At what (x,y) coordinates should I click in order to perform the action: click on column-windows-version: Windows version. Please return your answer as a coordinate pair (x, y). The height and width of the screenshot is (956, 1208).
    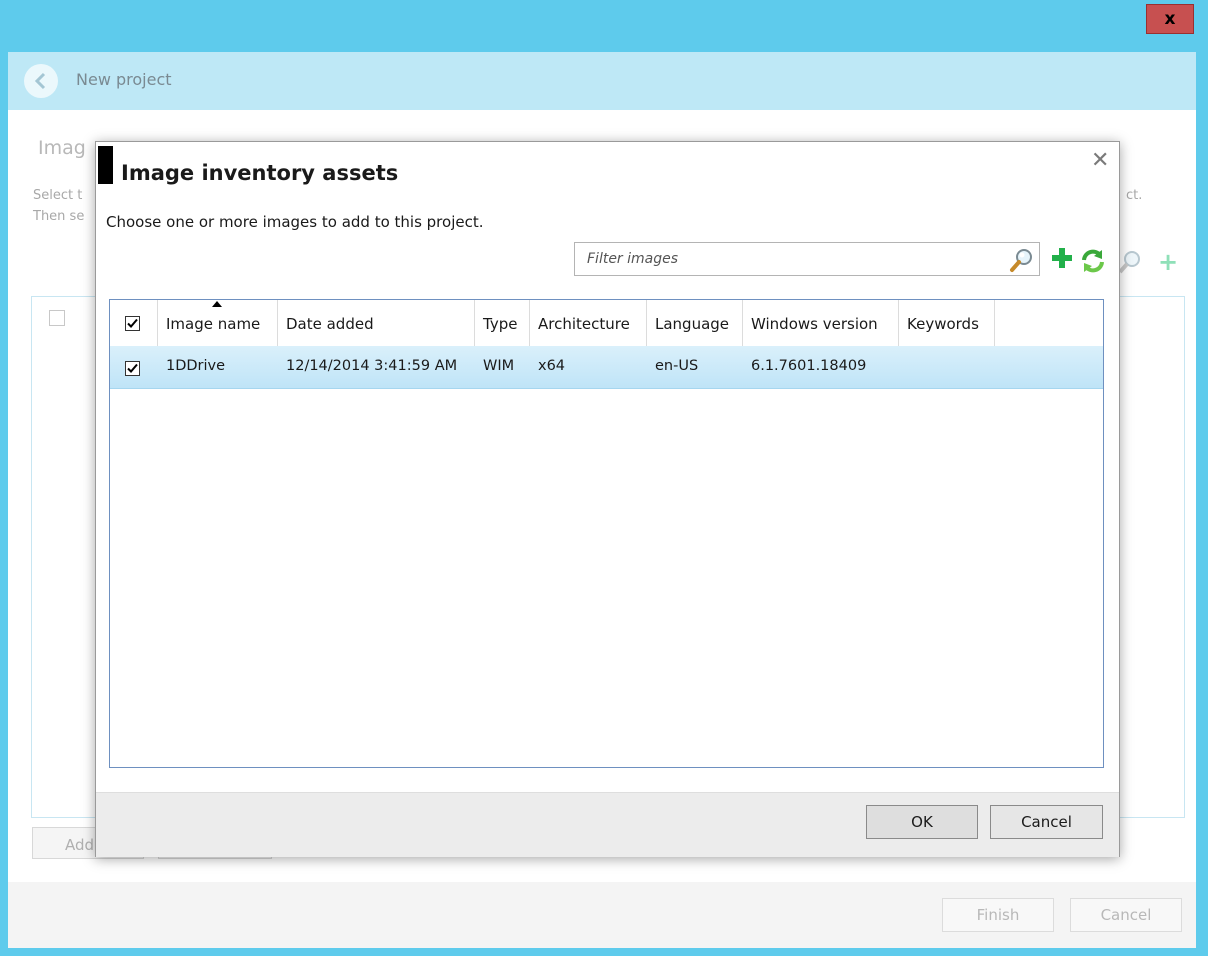
    Looking at the image, I should click on (821, 323).